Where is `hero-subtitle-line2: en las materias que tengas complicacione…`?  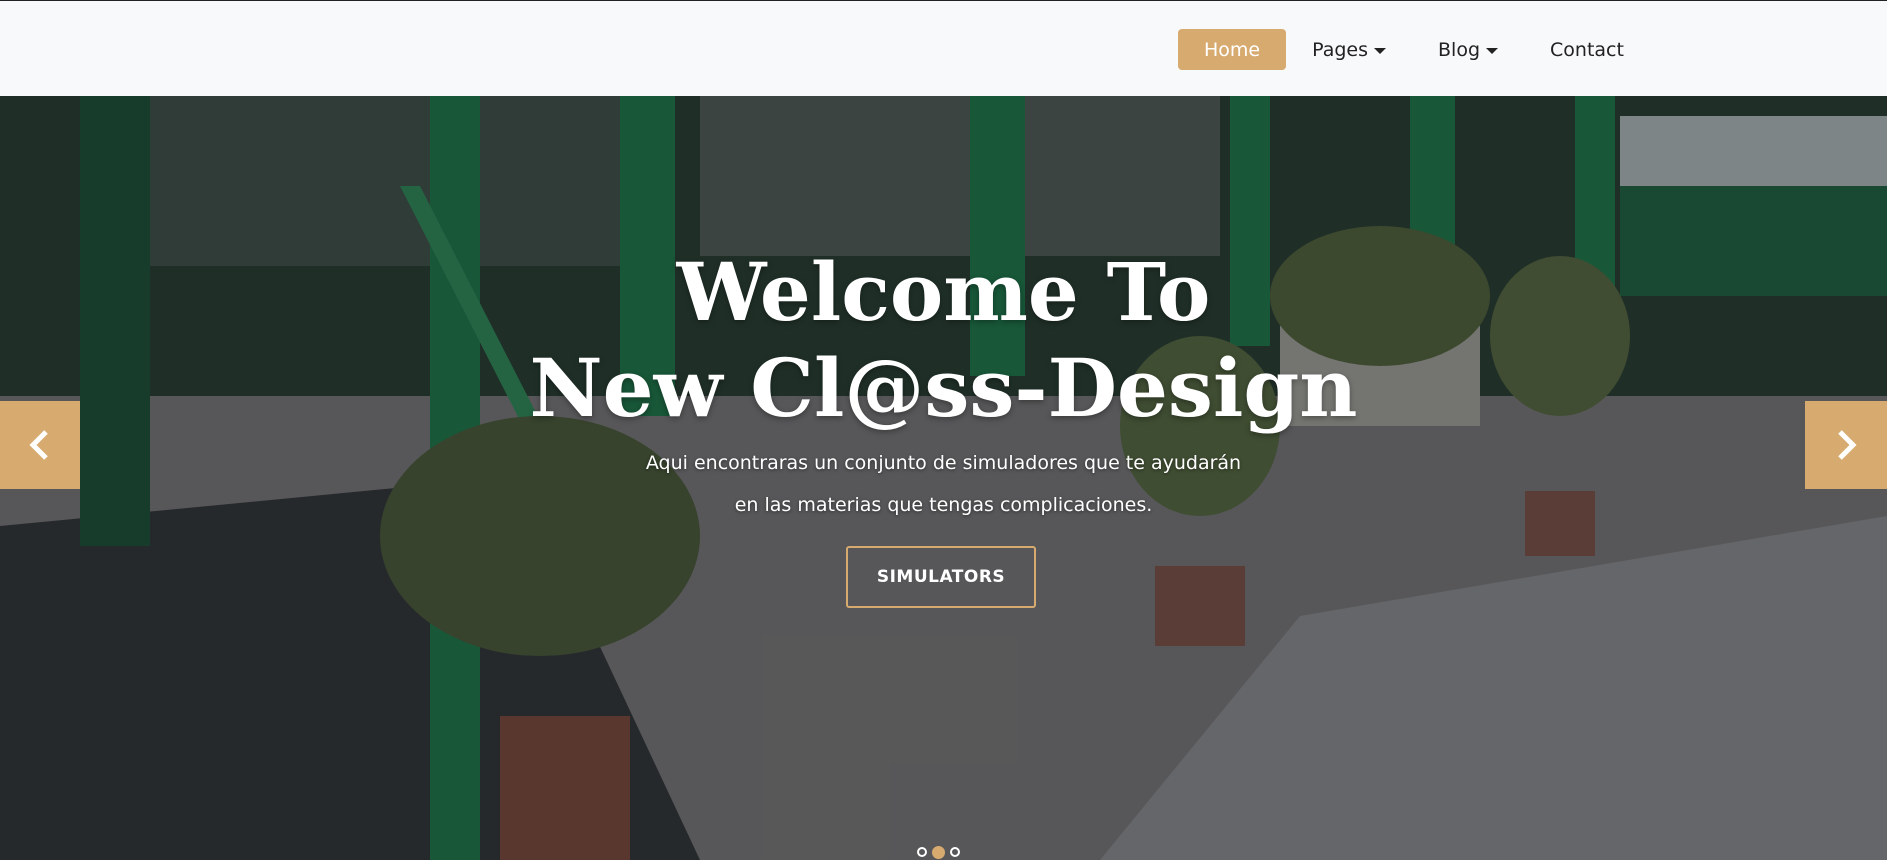
hero-subtitle-line2: en las materias que tengas complicacione… is located at coordinates (943, 505).